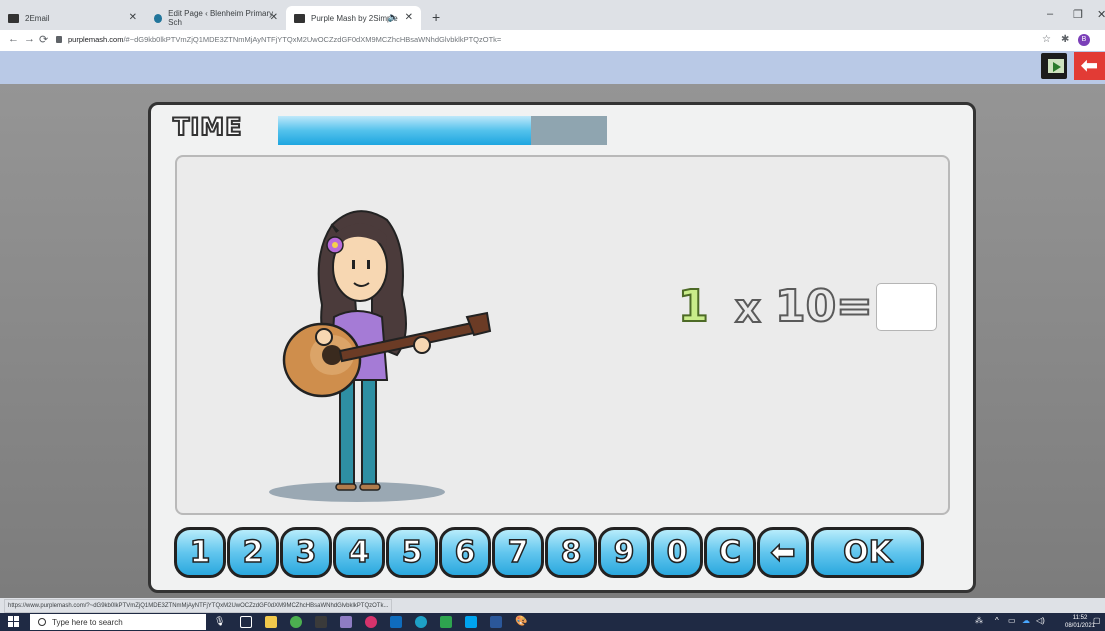  What do you see at coordinates (306, 552) in the screenshot?
I see `key-3: 3` at bounding box center [306, 552].